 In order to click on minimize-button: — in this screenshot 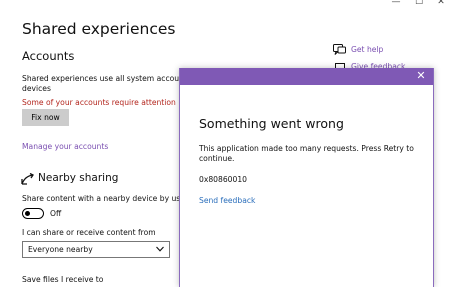, I will do `click(396, 3)`.